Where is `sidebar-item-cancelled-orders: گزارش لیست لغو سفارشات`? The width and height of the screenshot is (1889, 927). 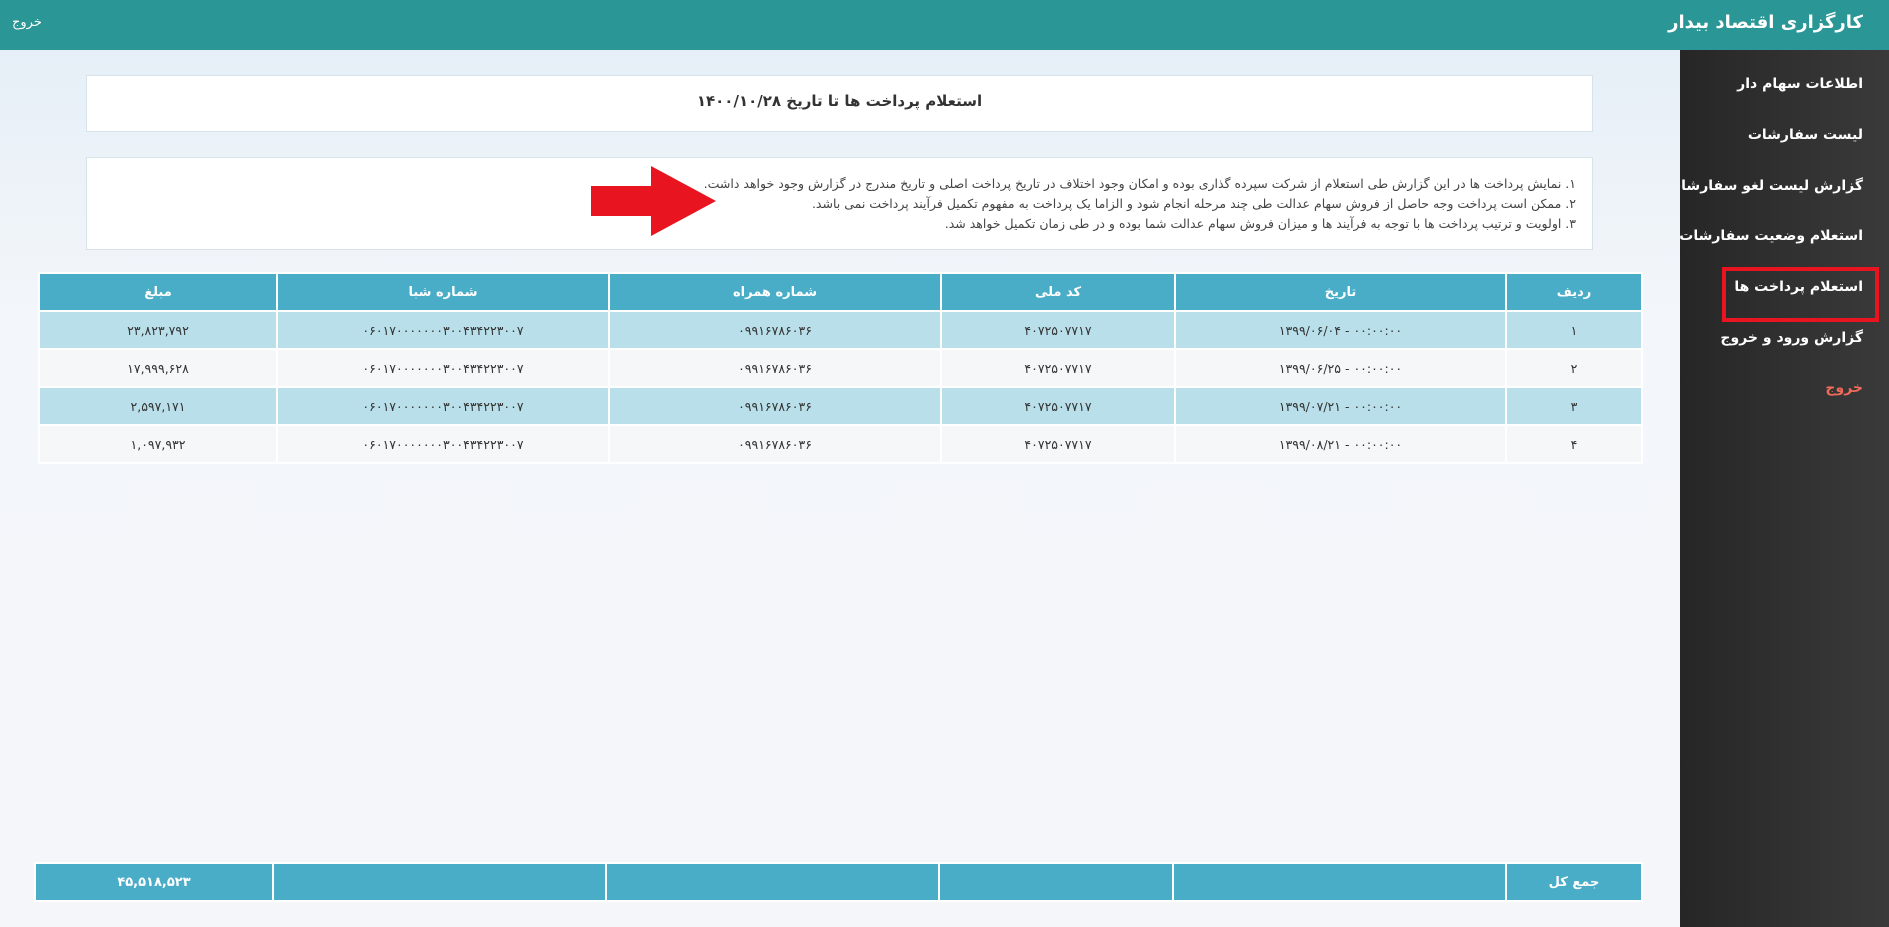 sidebar-item-cancelled-orders: گزارش لیست لغو سفارشات is located at coordinates (1765, 186).